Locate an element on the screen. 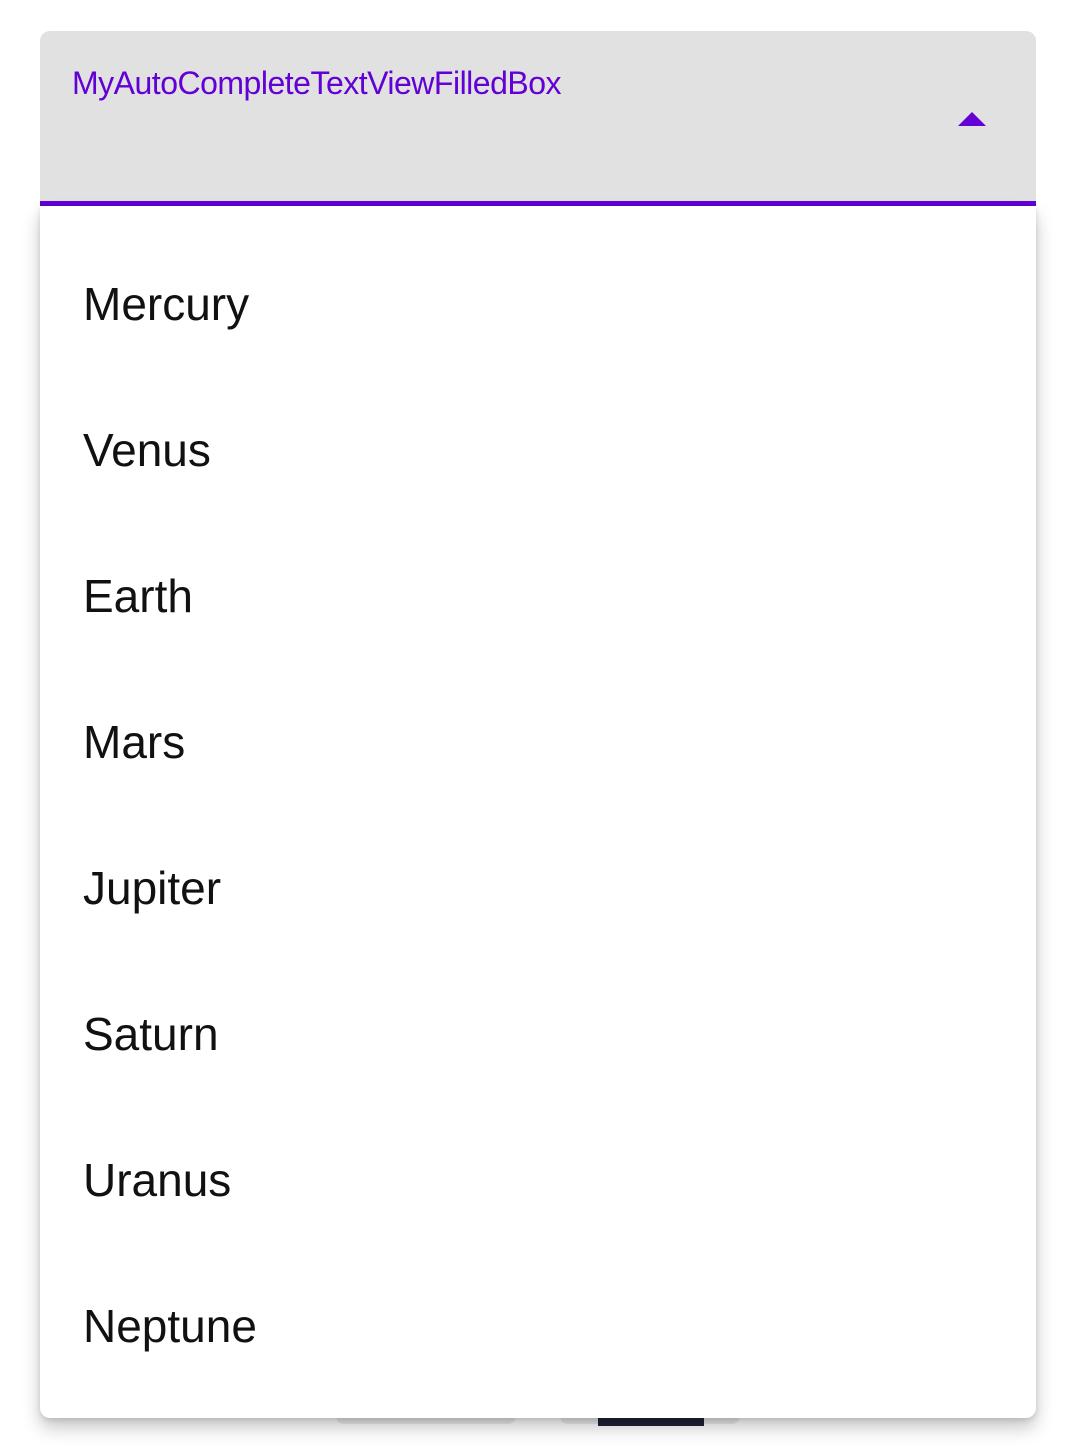 The width and height of the screenshot is (1078, 1456). dropdown-option-saturn: Saturn is located at coordinates (538, 1034).